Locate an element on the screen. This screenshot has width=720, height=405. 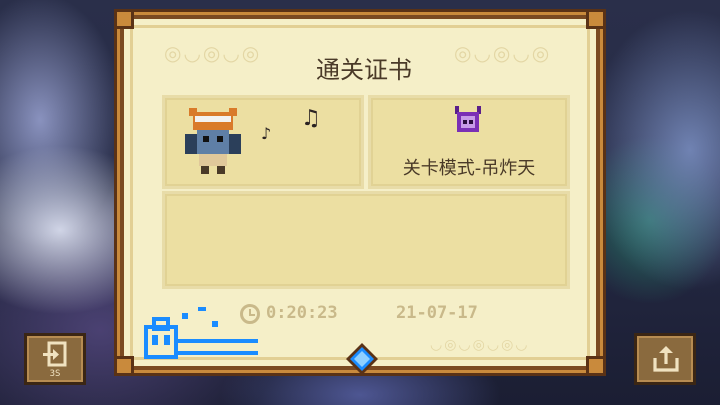
clear-time: 0:20:23 is located at coordinates (302, 313).